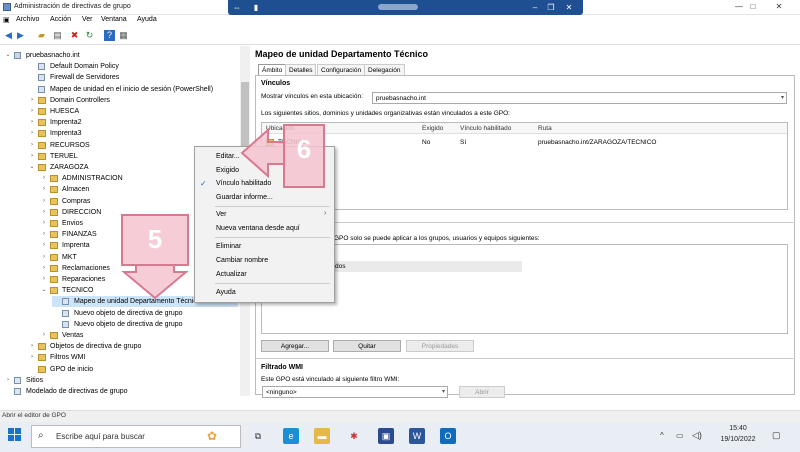 The width and height of the screenshot is (800, 452). I want to click on clock-time: 15:40, so click(738, 428).